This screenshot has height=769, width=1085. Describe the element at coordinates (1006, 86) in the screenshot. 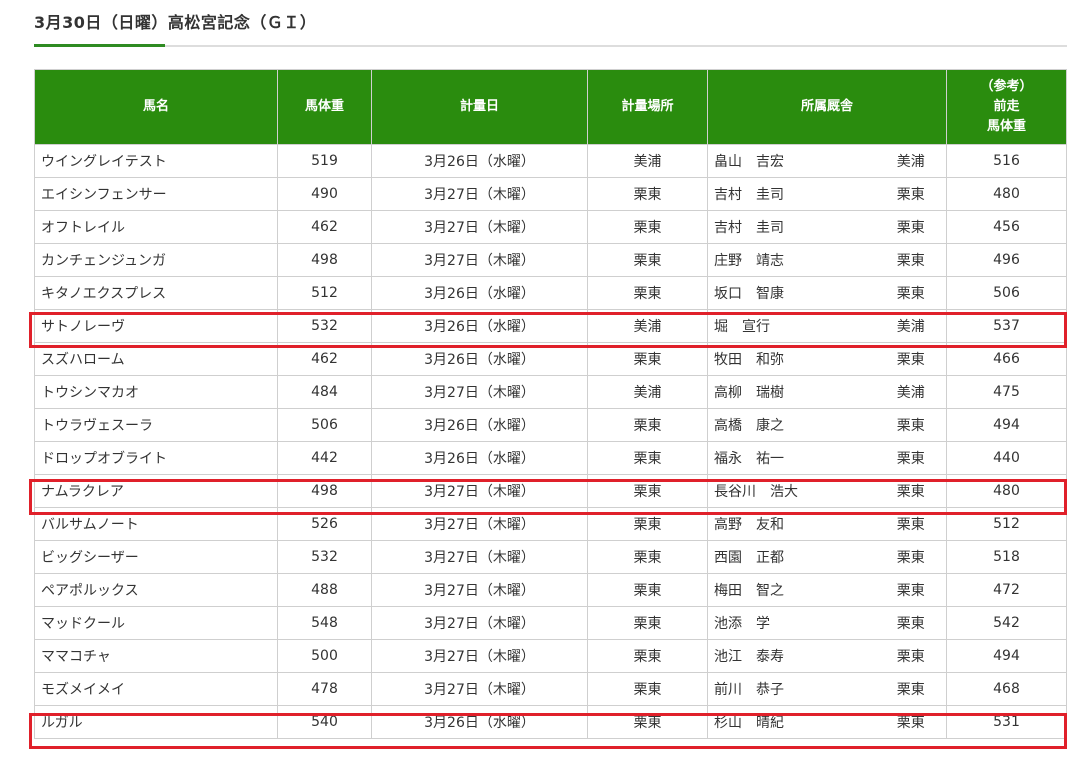

I see `header-previous-weight-line1: （参考）` at that location.